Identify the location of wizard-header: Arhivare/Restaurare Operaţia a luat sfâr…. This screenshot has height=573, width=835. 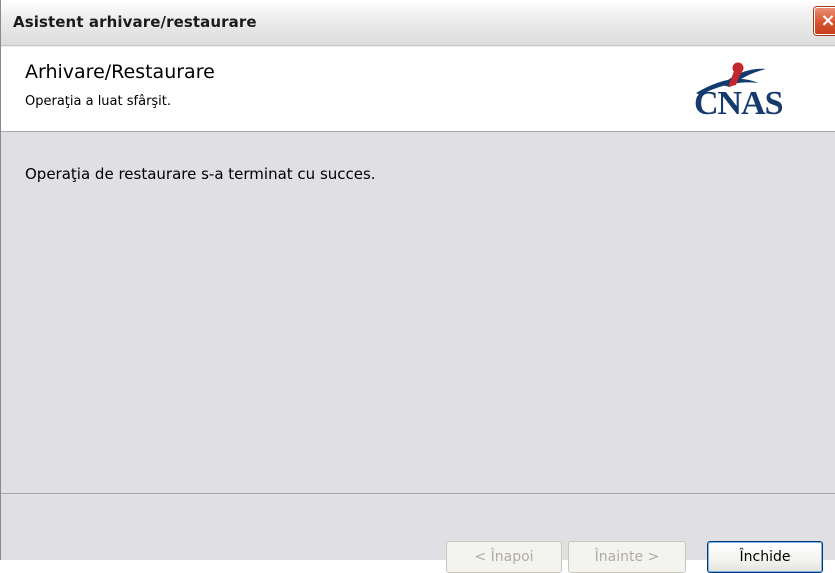
(418, 89).